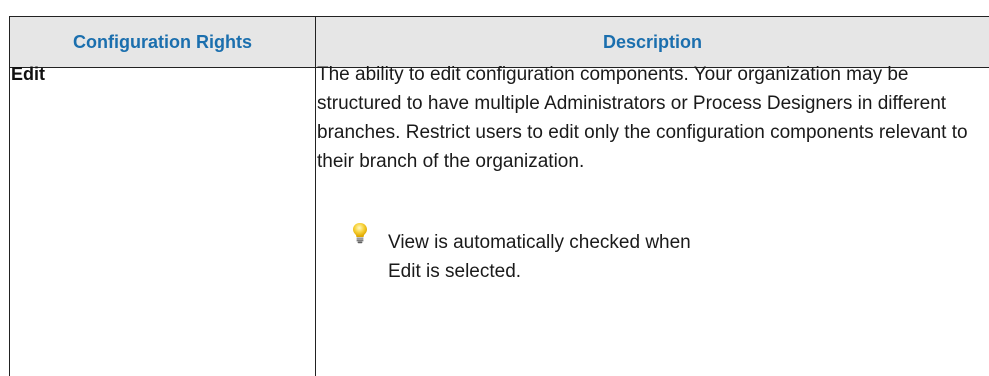 This screenshot has height=376, width=989. Describe the element at coordinates (28, 74) in the screenshot. I see `right-name-edit: Edit` at that location.